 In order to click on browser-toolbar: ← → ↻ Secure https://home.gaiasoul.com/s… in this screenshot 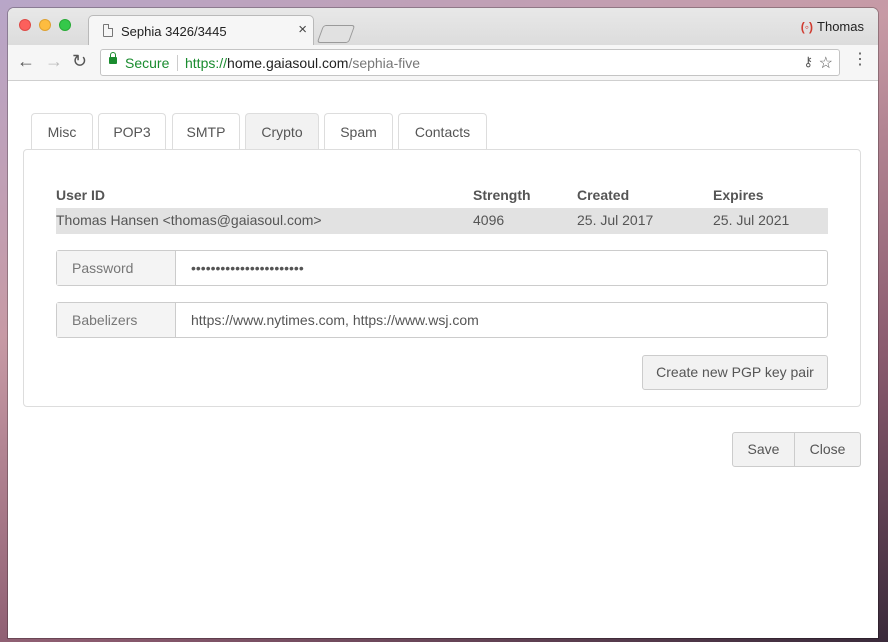, I will do `click(443, 63)`.